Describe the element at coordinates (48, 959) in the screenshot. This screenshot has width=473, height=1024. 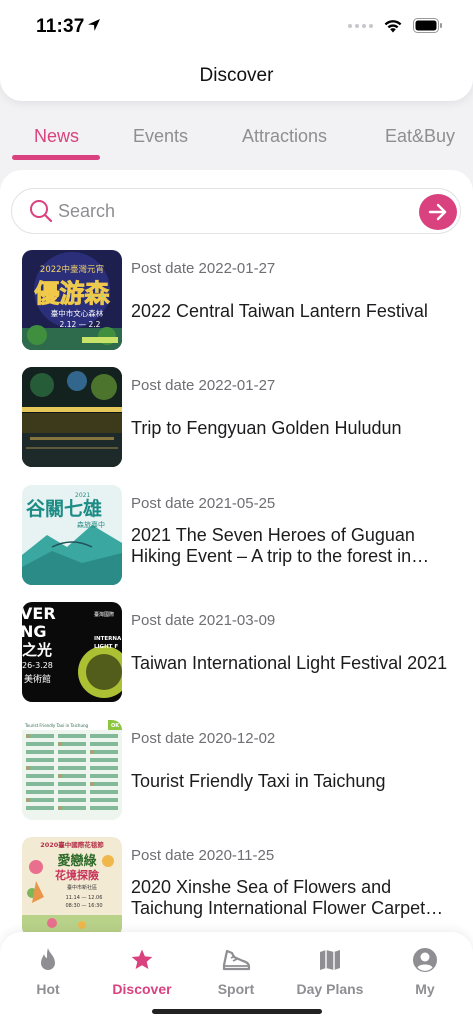
I see `flame-icon` at that location.